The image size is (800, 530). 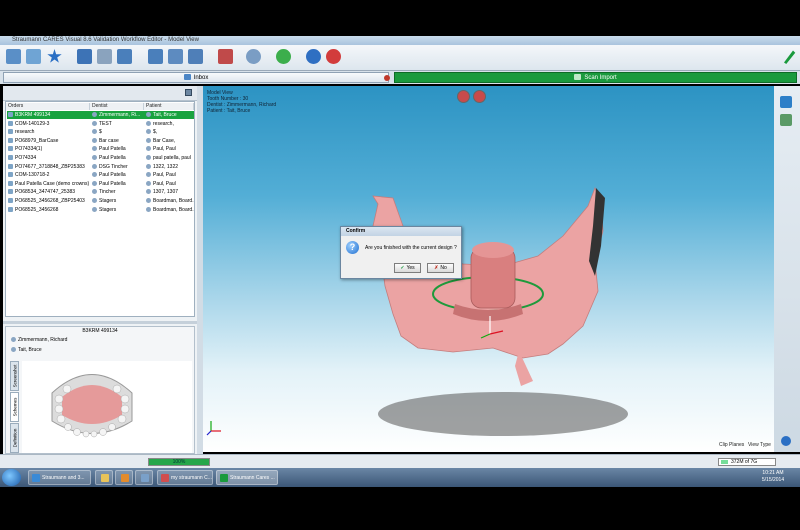 What do you see at coordinates (100, 192) in the screenshot?
I see `table-row: PO68534_3474747_25383 Tincher 1307, 1307` at bounding box center [100, 192].